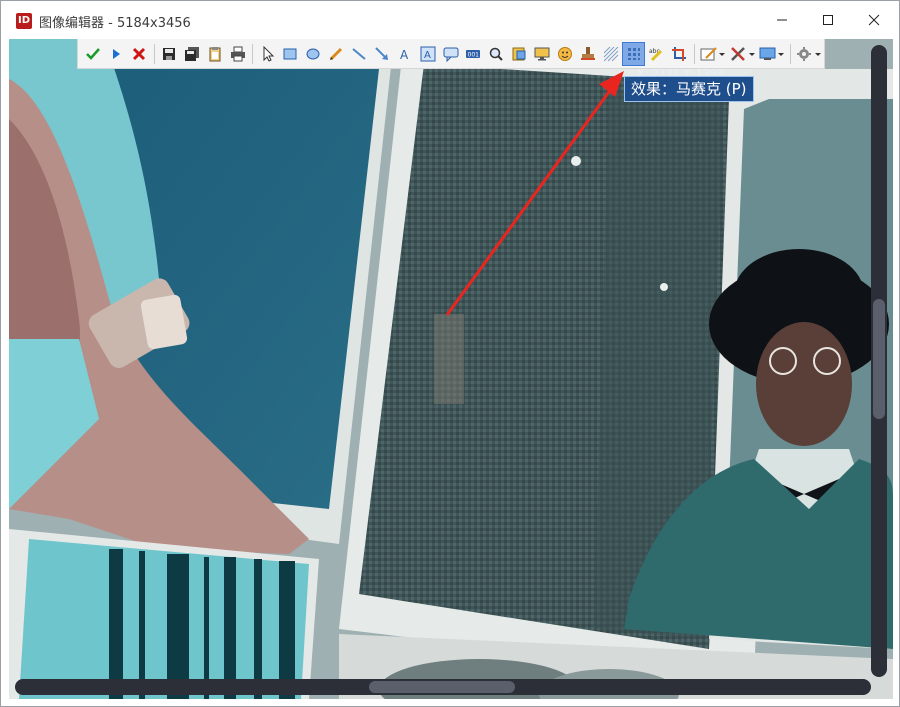 The height and width of the screenshot is (707, 900). I want to click on tools-dropdown-icon, so click(742, 53).